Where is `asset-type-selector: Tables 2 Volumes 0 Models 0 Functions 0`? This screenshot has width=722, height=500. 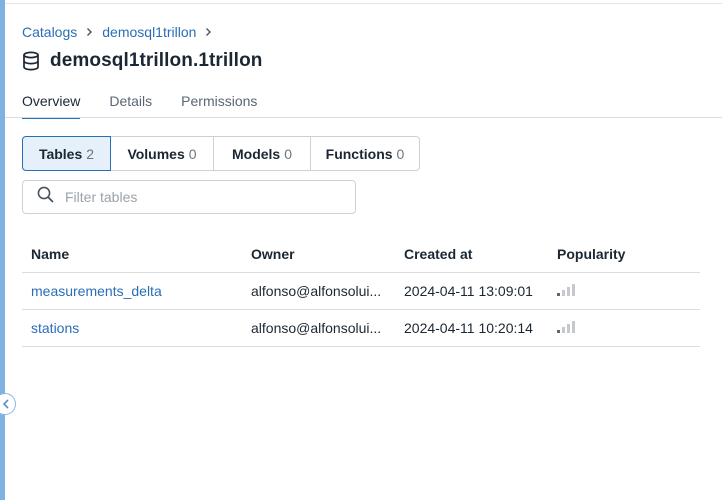 asset-type-selector: Tables 2 Volumes 0 Models 0 Functions 0 is located at coordinates (221, 153).